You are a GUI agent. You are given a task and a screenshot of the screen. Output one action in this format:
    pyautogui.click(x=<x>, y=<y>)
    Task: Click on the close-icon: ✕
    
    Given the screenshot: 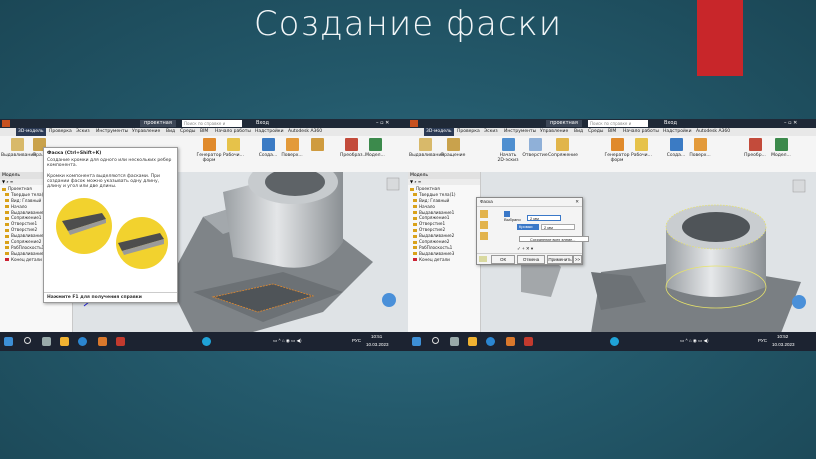 What is the action you would take?
    pyautogui.click(x=577, y=202)
    